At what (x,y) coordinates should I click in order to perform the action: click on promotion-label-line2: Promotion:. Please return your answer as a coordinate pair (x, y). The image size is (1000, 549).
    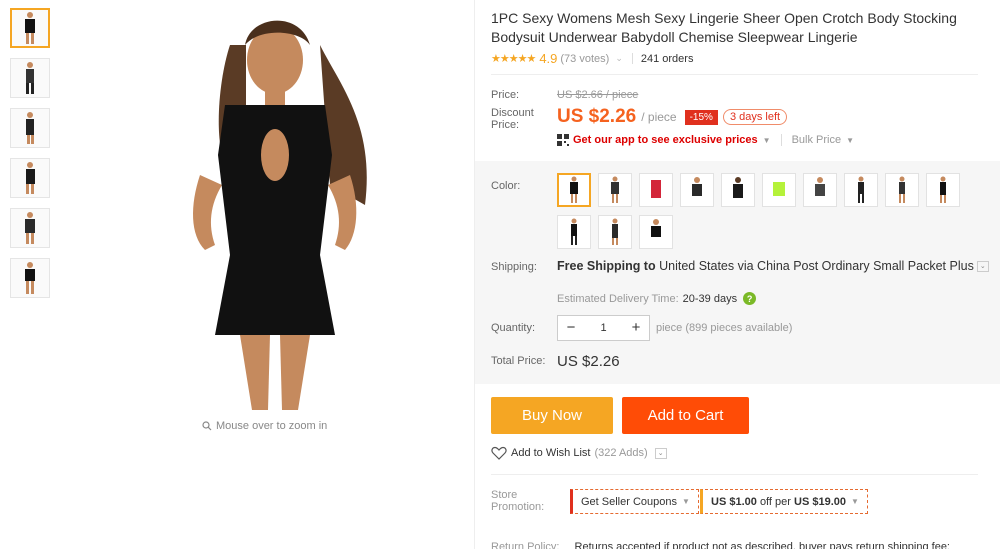
    Looking at the image, I should click on (518, 507).